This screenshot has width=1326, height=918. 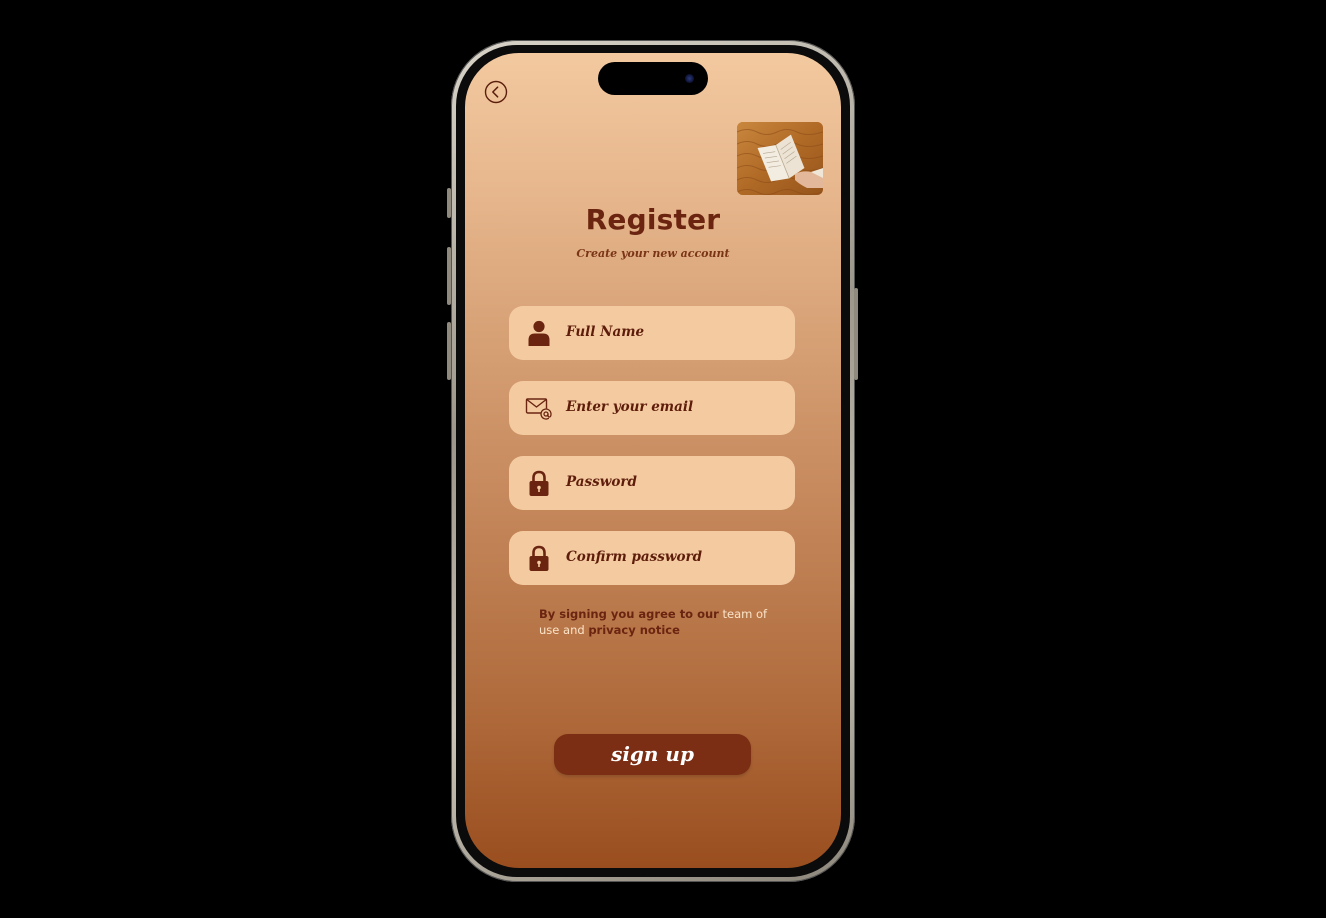 What do you see at coordinates (653, 219) in the screenshot?
I see `page-title: Register` at bounding box center [653, 219].